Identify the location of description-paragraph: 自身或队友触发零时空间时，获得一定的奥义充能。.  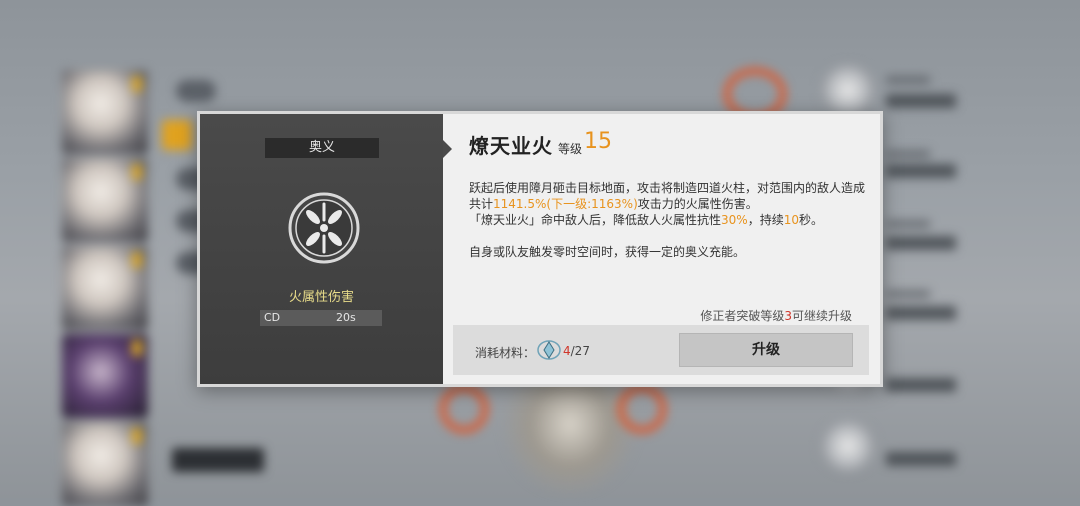
(607, 252).